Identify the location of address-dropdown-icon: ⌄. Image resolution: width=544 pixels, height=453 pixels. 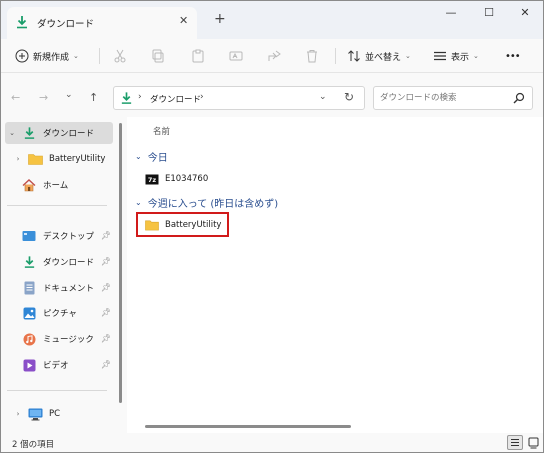
(323, 97).